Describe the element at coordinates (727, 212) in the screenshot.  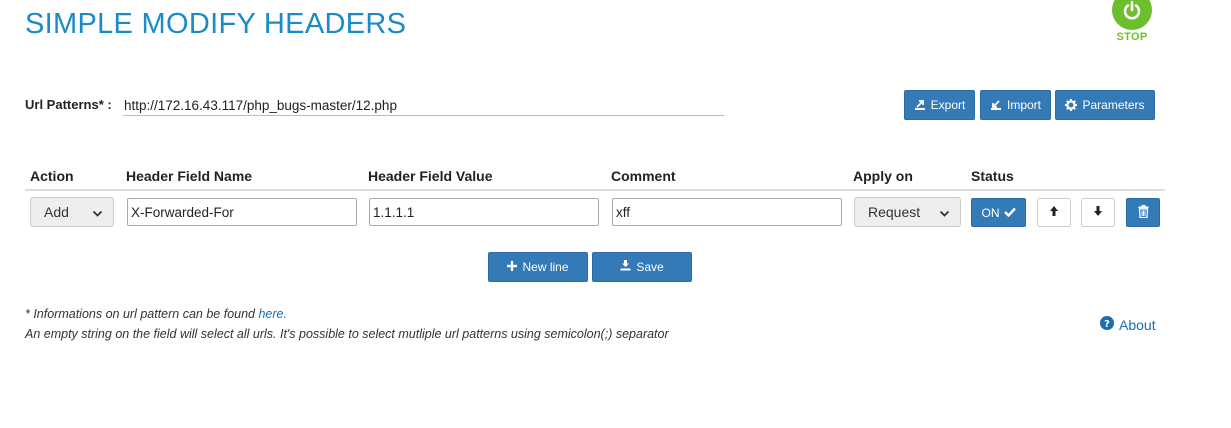
I see `comment-input` at that location.